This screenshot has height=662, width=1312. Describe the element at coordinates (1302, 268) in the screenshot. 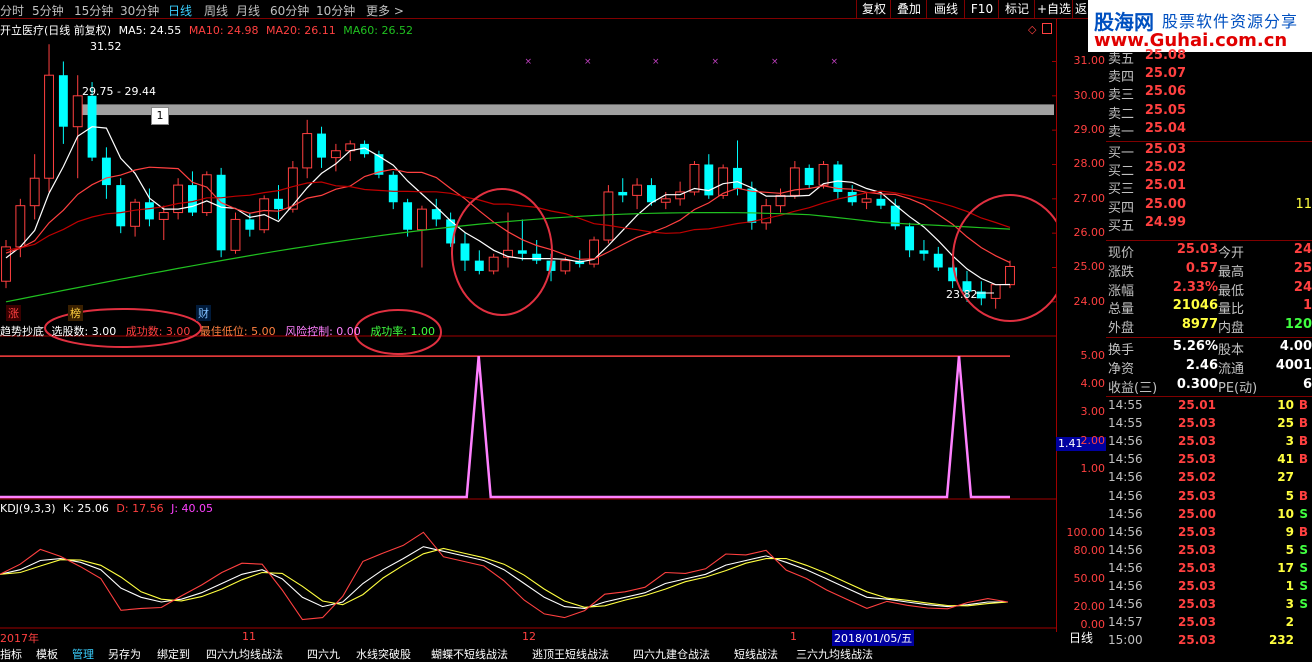

I see `stat-value: 25` at that location.